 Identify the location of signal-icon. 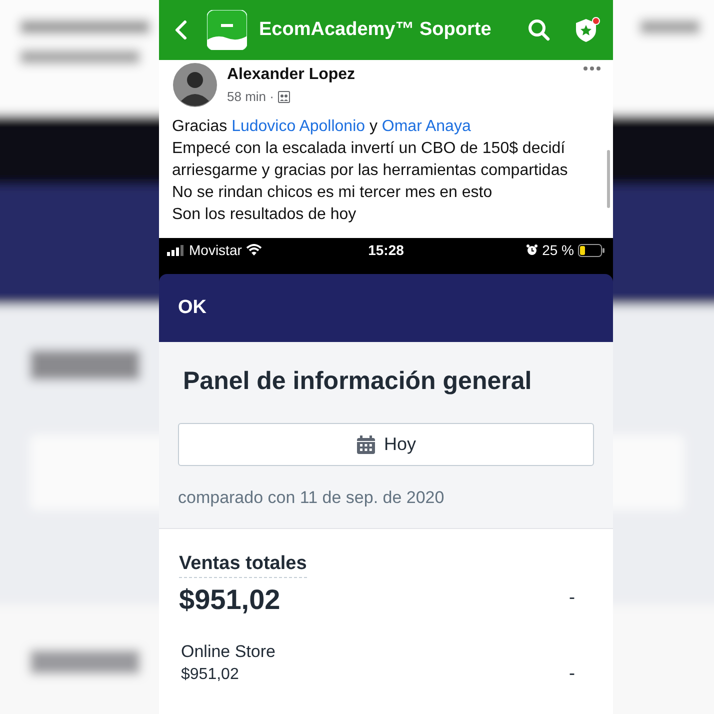
(176, 250).